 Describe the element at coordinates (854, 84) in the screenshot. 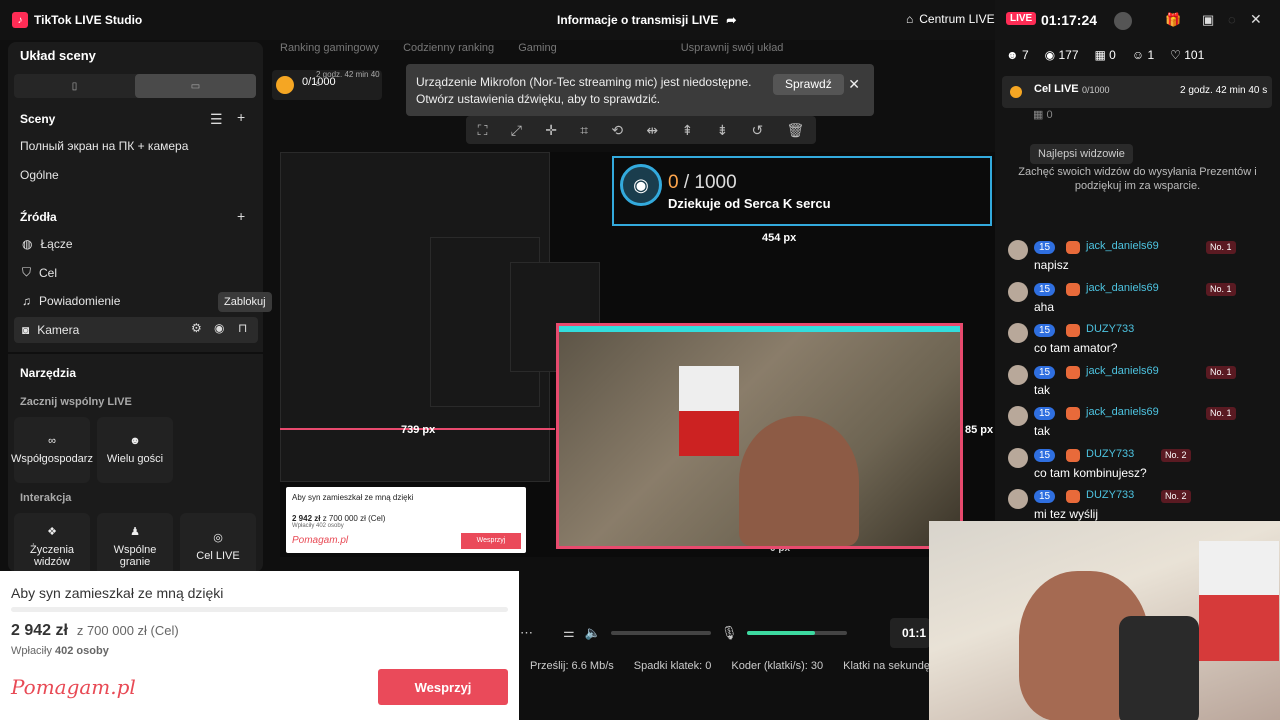

I see `close-icon: ✕` at that location.